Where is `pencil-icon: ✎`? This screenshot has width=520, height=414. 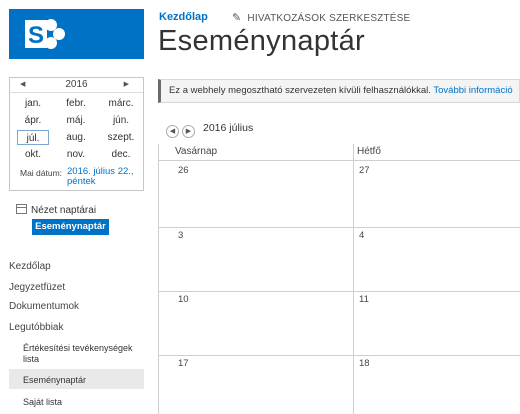 pencil-icon: ✎ is located at coordinates (237, 18).